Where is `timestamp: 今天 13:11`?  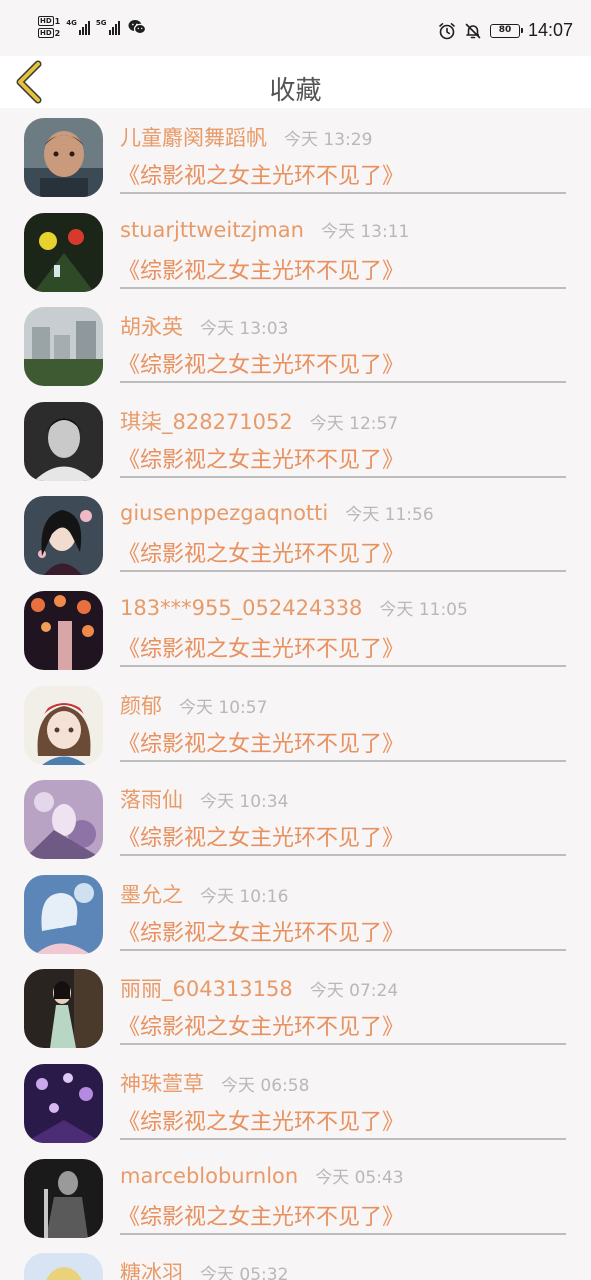
timestamp: 今天 13:11 is located at coordinates (365, 231).